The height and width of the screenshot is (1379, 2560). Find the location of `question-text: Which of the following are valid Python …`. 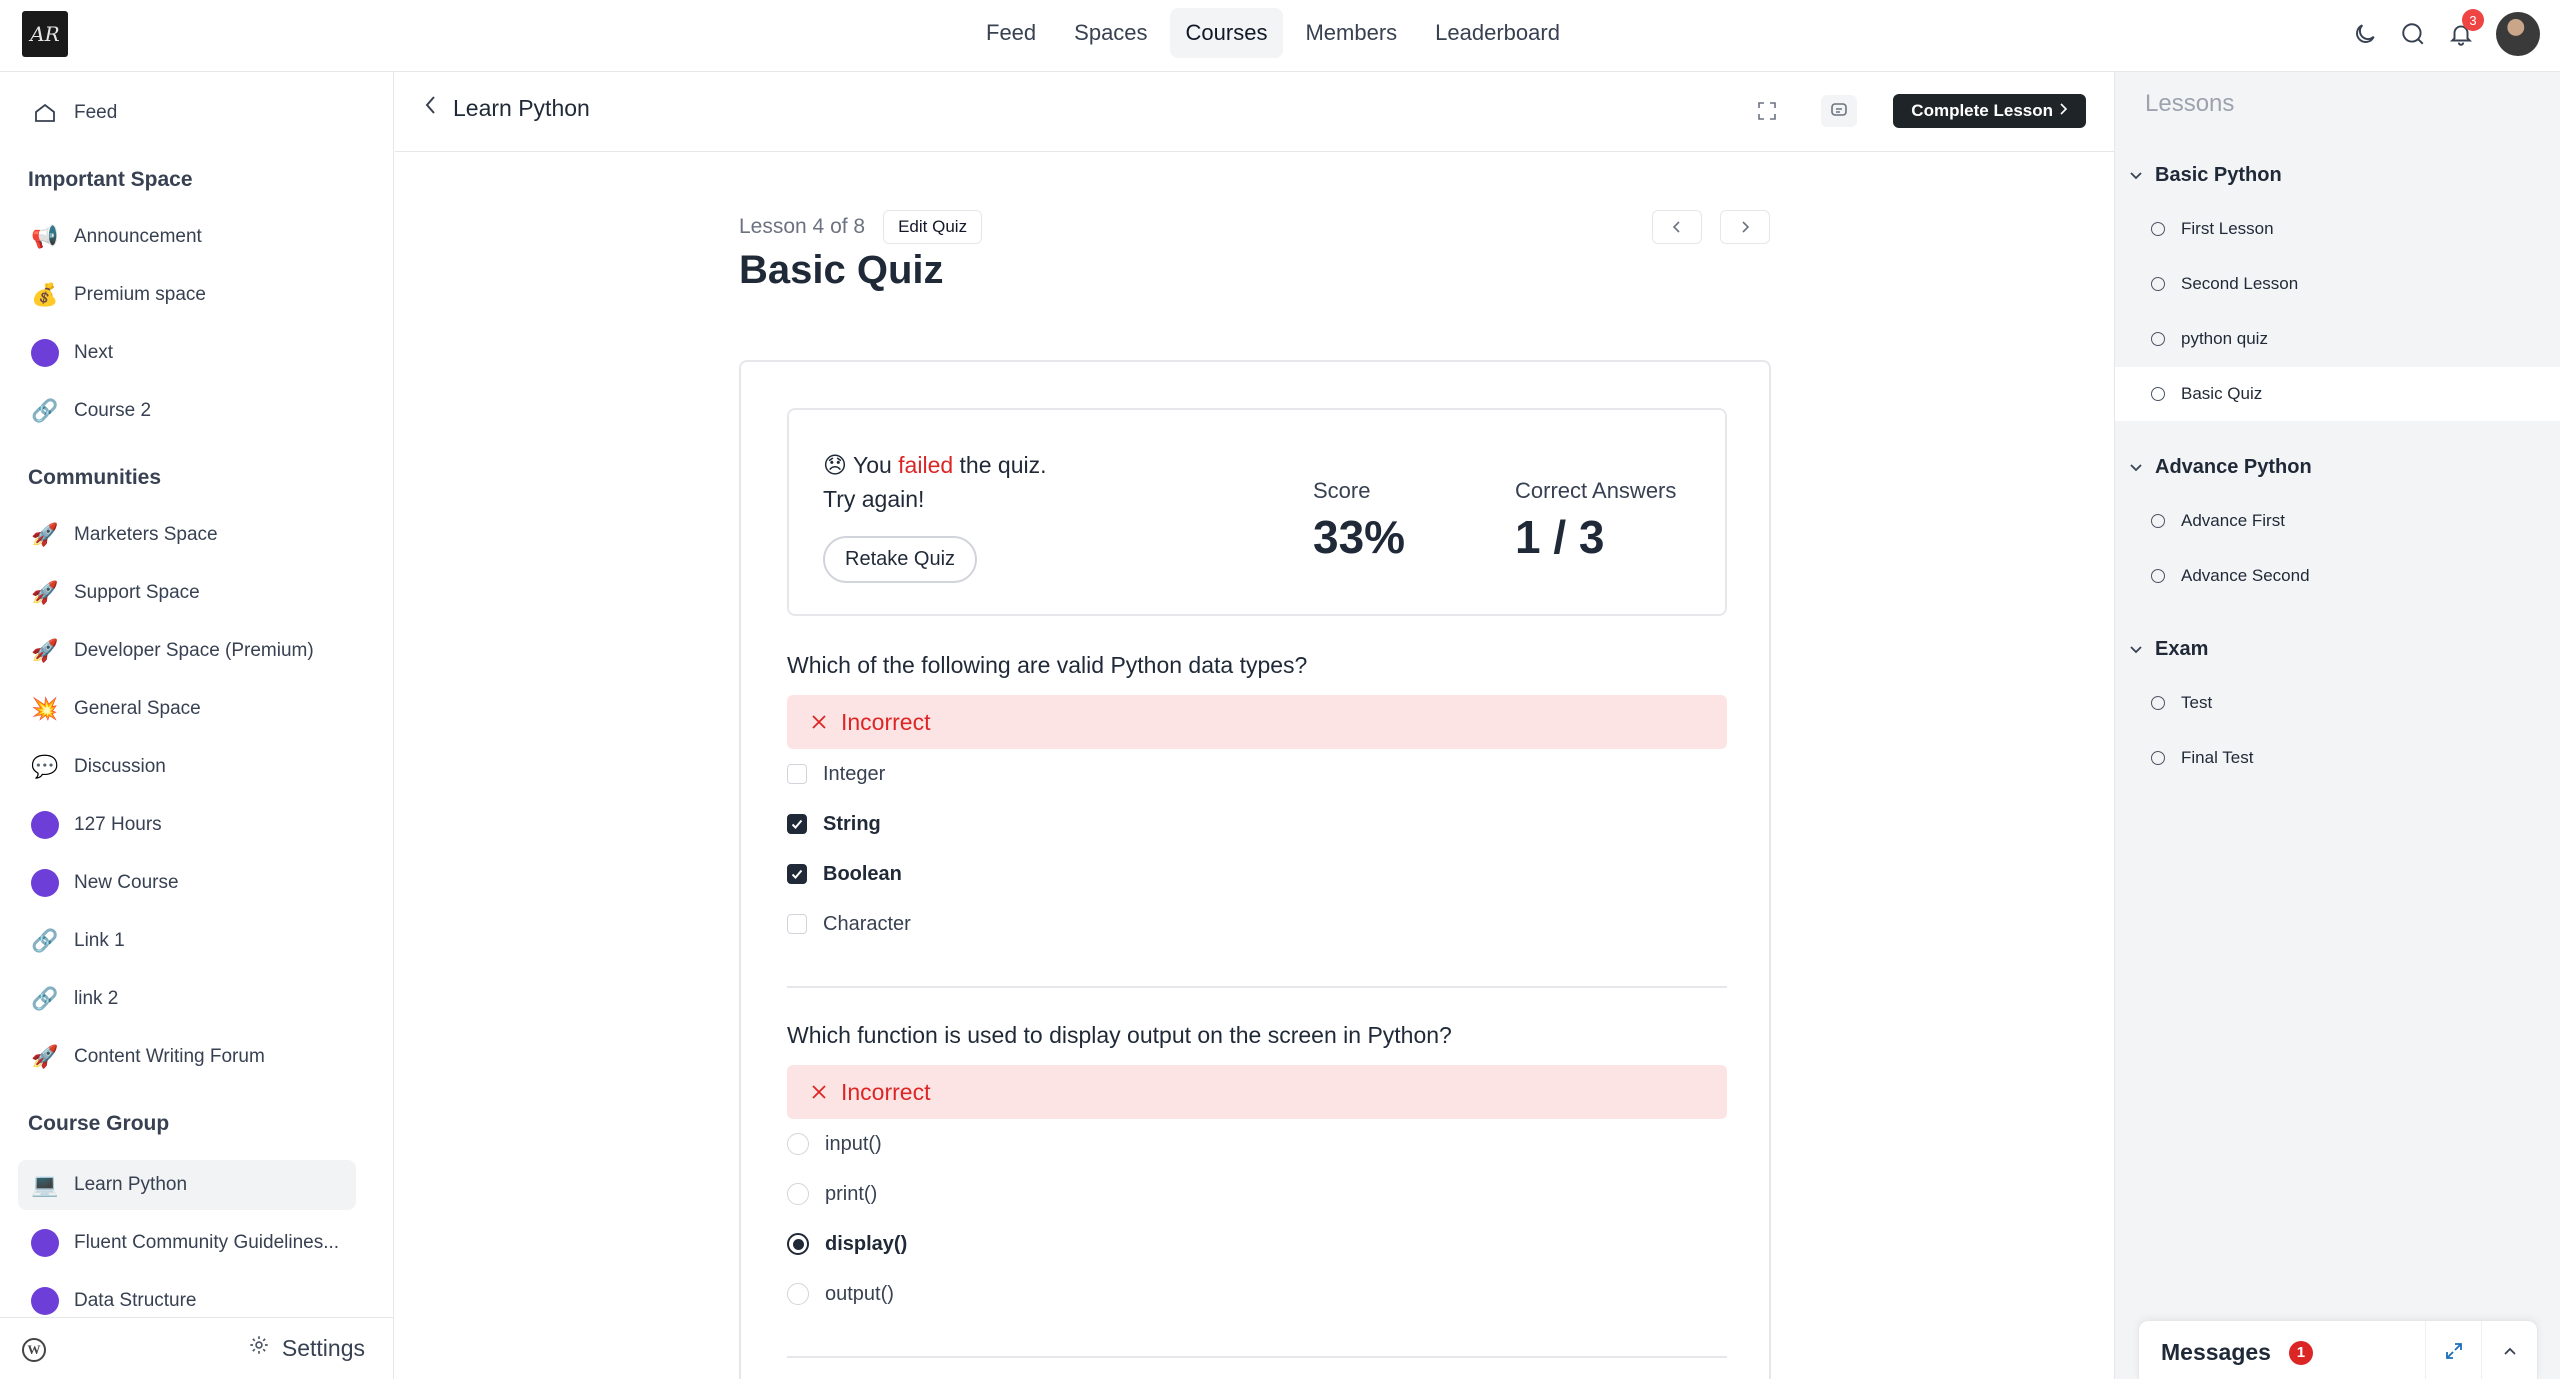

question-text: Which of the following are valid Python … is located at coordinates (1047, 665).